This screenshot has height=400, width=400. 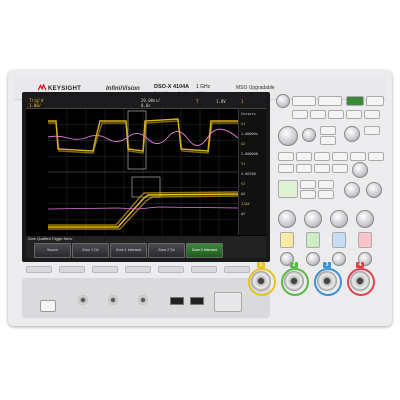 What do you see at coordinates (340, 168) in the screenshot?
I see `serial-button` at bounding box center [340, 168].